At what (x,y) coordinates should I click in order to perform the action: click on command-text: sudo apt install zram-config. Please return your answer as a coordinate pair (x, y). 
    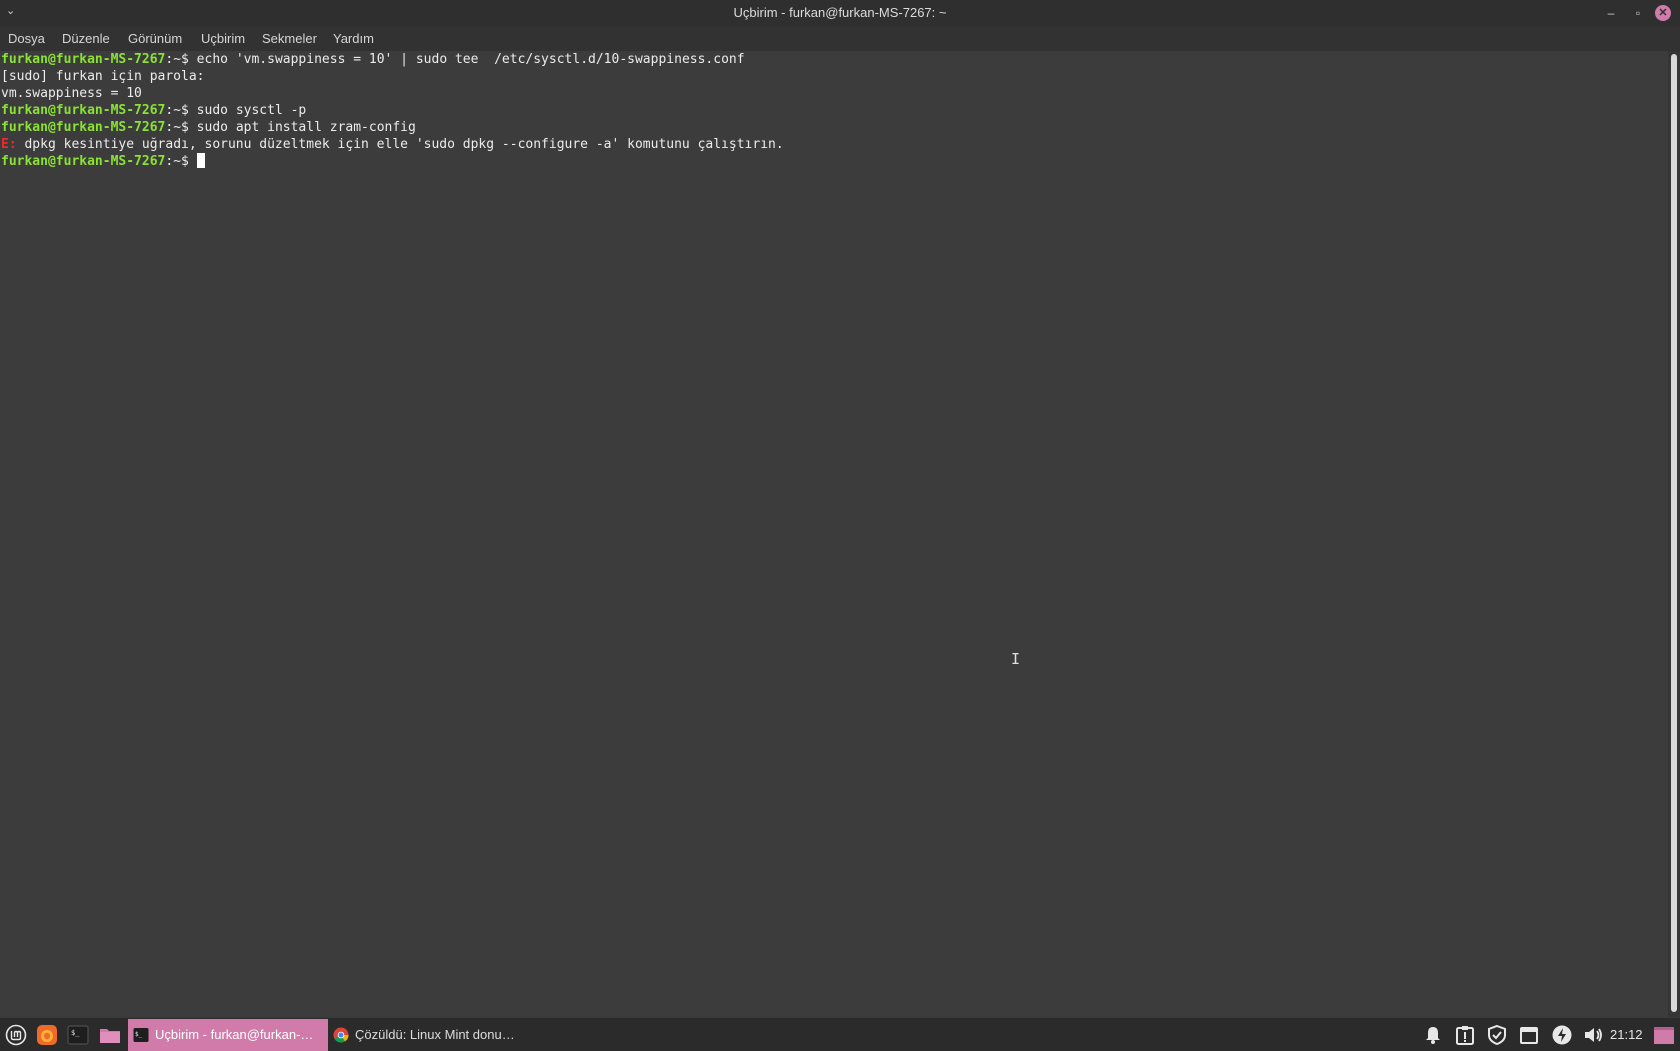
    Looking at the image, I should click on (302, 127).